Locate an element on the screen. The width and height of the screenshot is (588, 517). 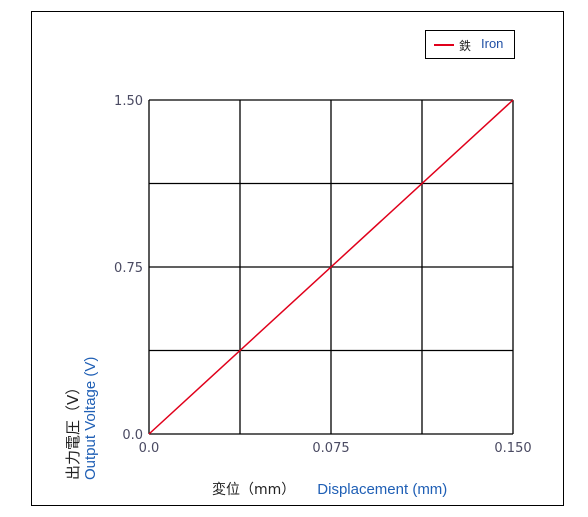
legend-label-en: Iron is located at coordinates (492, 43).